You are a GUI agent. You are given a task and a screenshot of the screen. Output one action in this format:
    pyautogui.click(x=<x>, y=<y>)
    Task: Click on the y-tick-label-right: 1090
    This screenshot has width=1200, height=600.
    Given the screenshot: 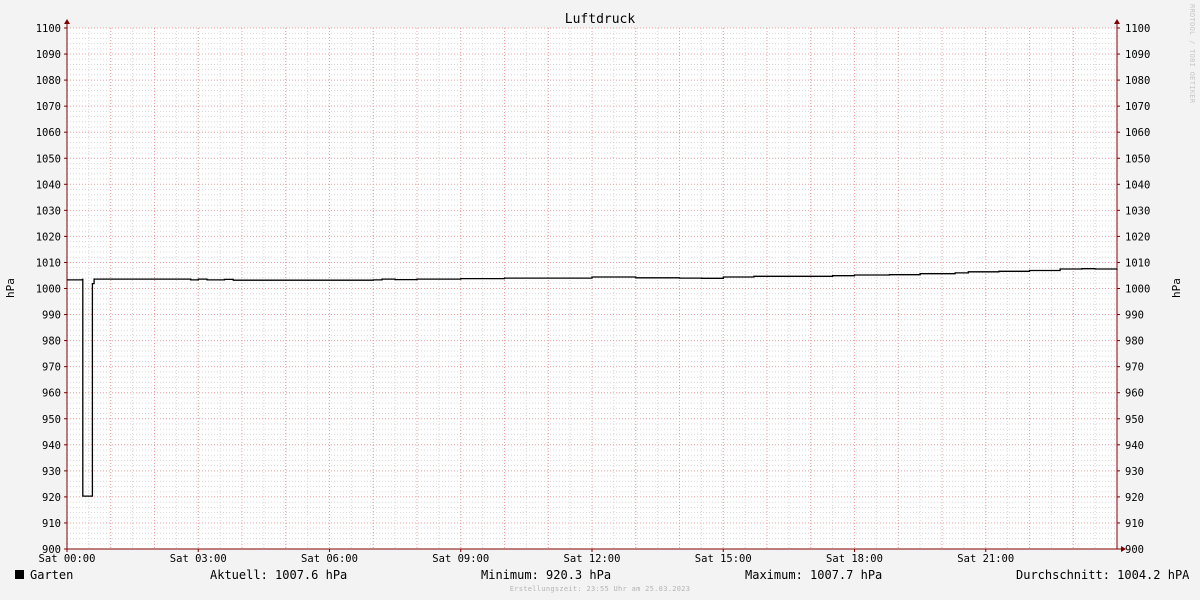 What is the action you would take?
    pyautogui.click(x=1137, y=55)
    